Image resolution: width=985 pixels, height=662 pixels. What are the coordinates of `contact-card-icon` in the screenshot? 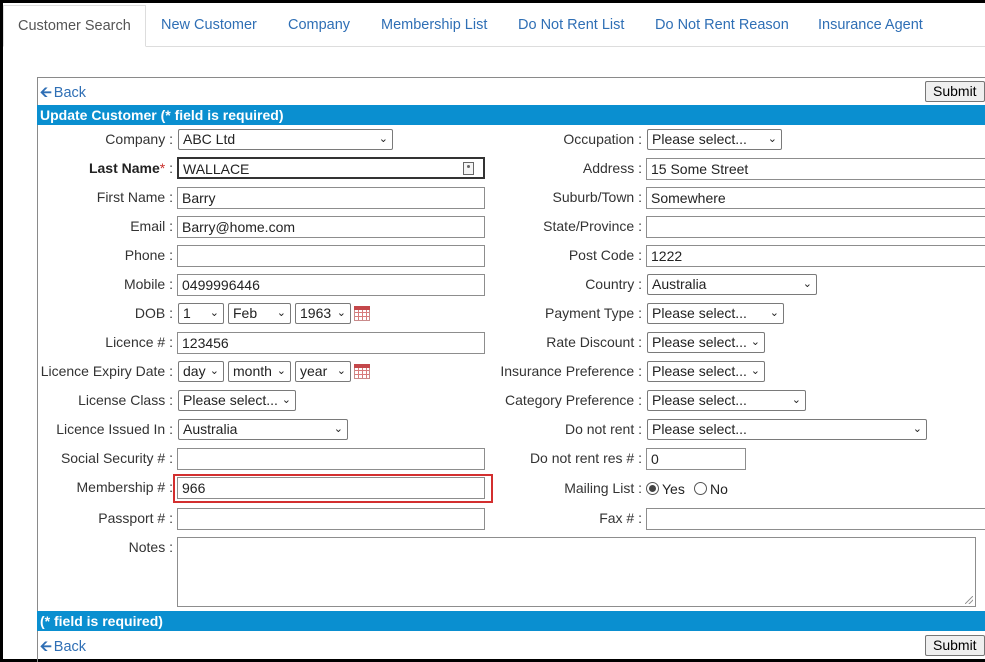 It's located at (468, 168).